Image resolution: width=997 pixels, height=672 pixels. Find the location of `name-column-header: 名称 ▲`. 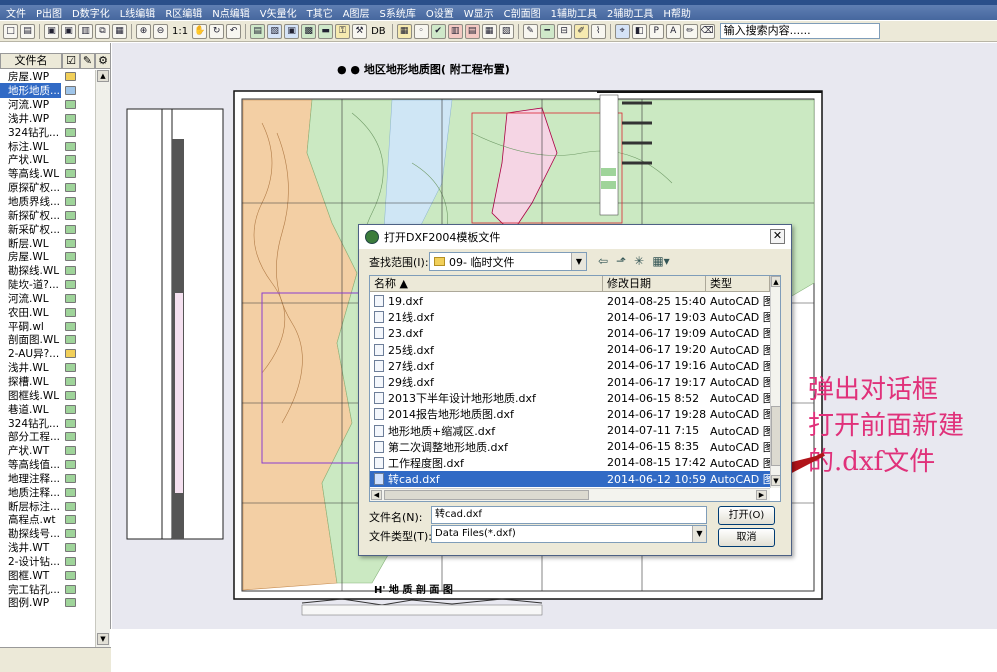

name-column-header: 名称 ▲ is located at coordinates (486, 284).